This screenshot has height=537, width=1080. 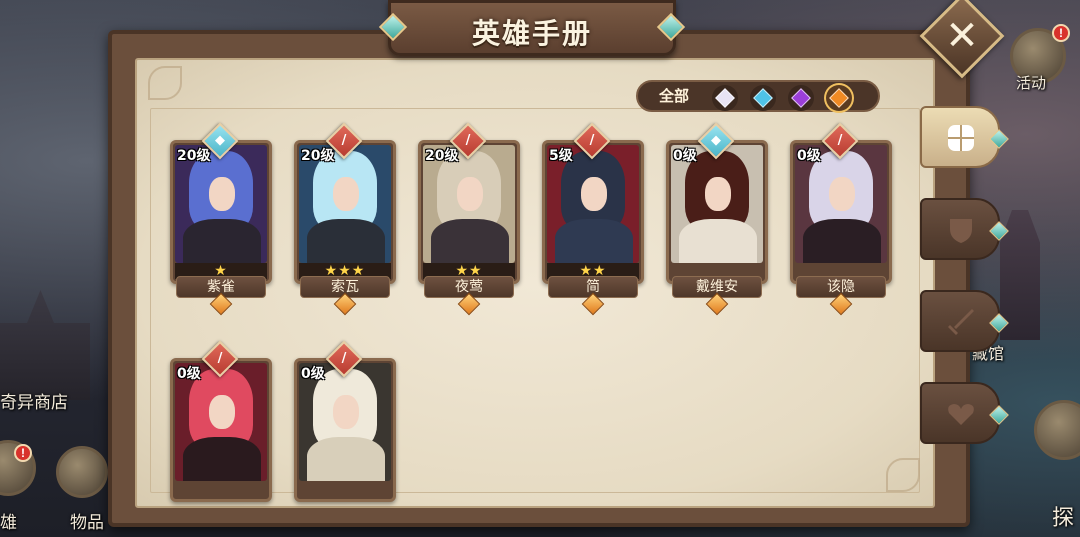 I want to click on activity-label: 活动, so click(x=1031, y=82).